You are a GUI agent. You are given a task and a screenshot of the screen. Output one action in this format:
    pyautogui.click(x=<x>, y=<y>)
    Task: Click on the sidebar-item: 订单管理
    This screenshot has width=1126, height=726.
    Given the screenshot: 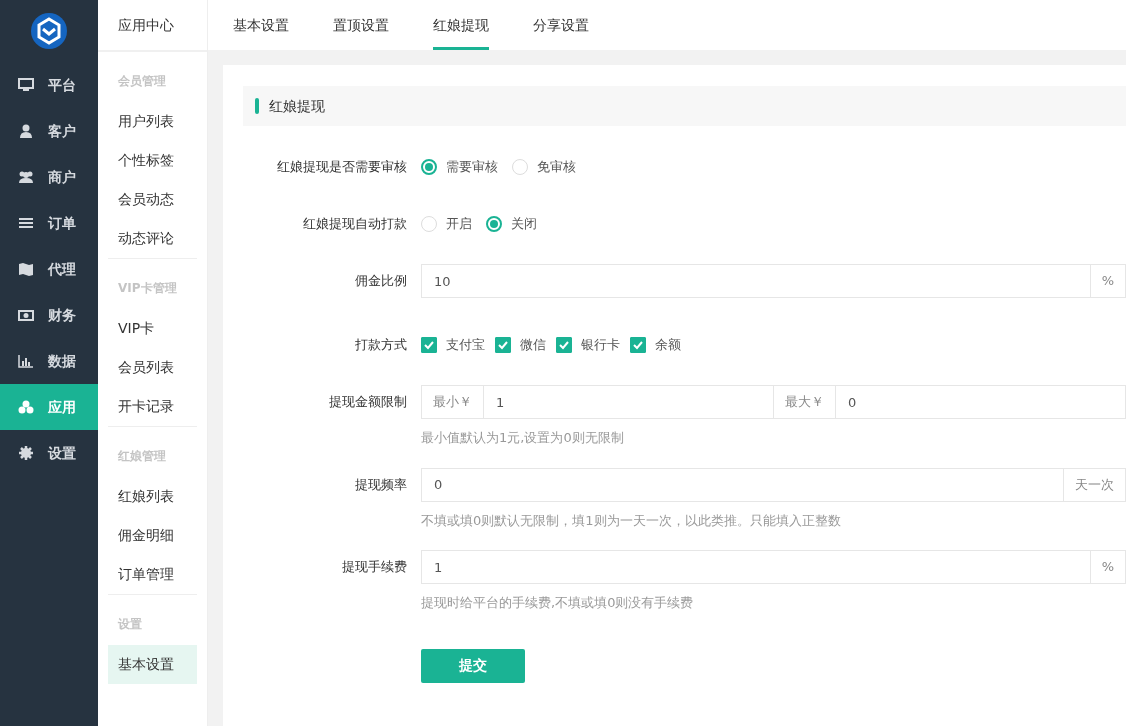 What is the action you would take?
    pyautogui.click(x=152, y=574)
    